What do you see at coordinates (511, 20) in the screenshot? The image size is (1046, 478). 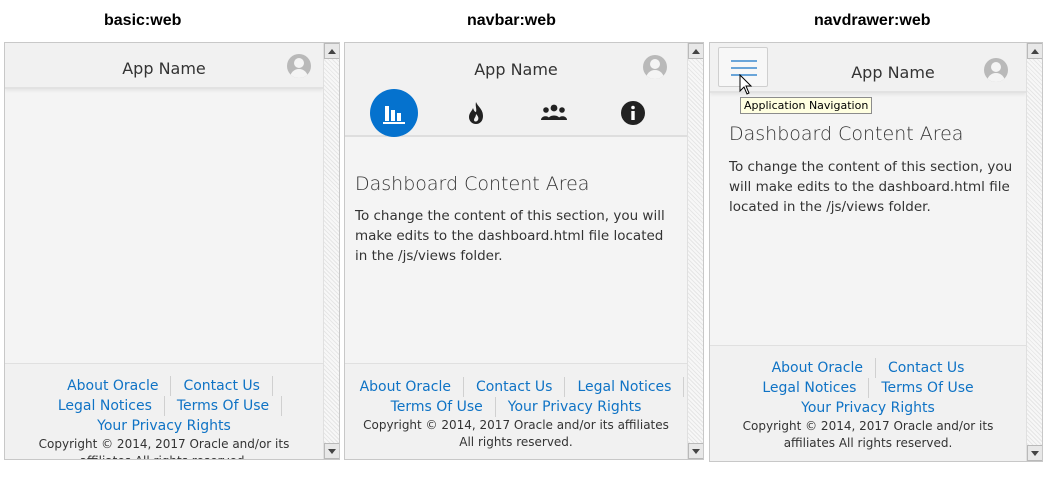 I see `caption-navbar: navbar:web` at bounding box center [511, 20].